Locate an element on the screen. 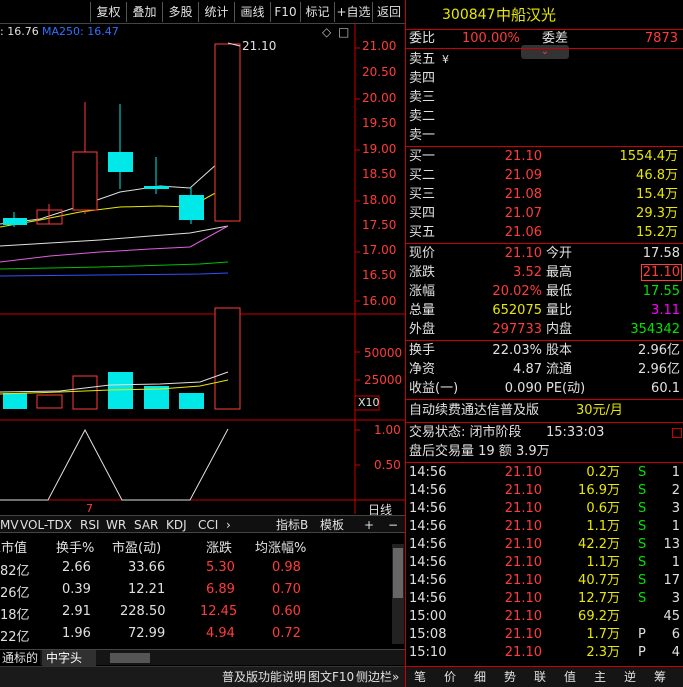 This screenshot has height=687, width=683. stock-header: 300847 中船汉光 is located at coordinates (544, 15).